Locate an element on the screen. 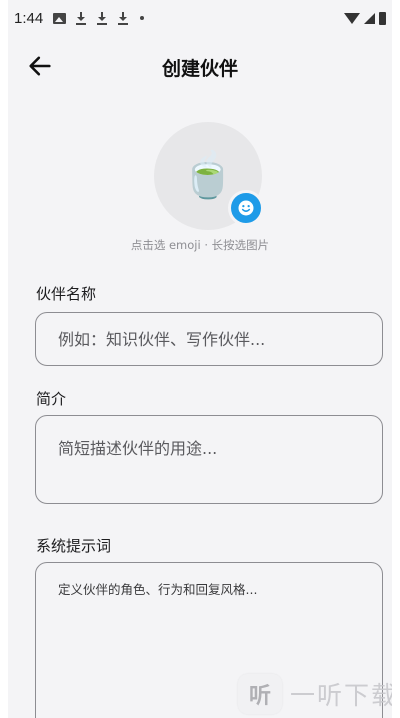  description-label: 简介 is located at coordinates (51, 399).